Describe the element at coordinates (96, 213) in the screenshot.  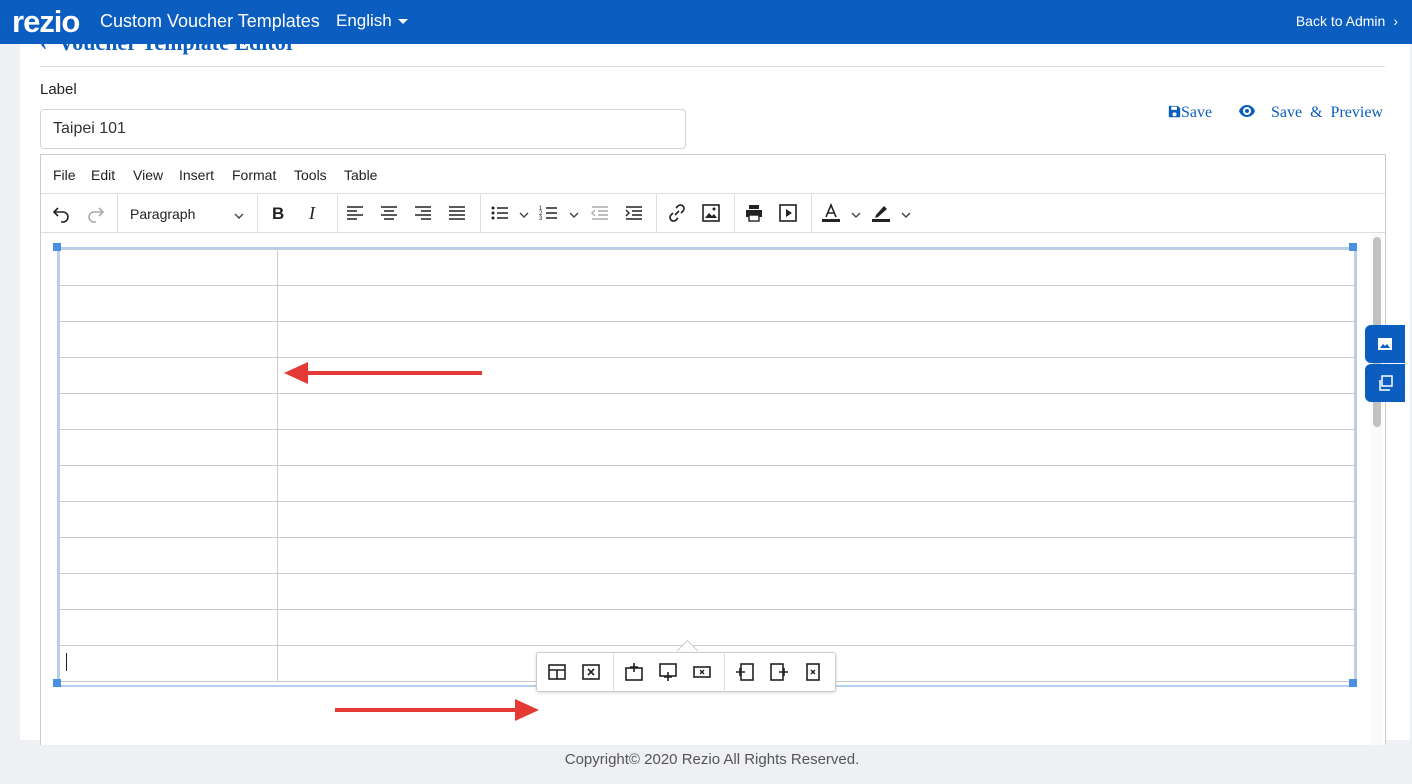
I see `redo-icon` at that location.